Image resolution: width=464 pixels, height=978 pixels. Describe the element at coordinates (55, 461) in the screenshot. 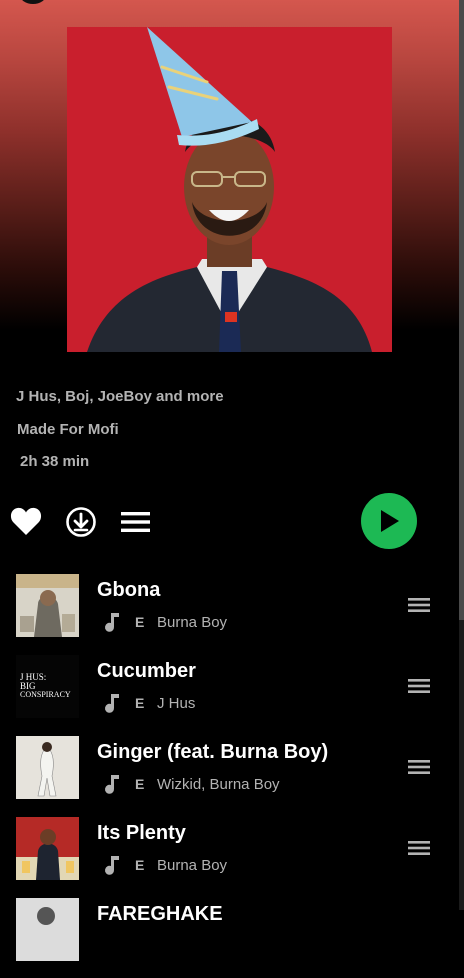

I see `playlist-duration: 2h 38 min` at that location.